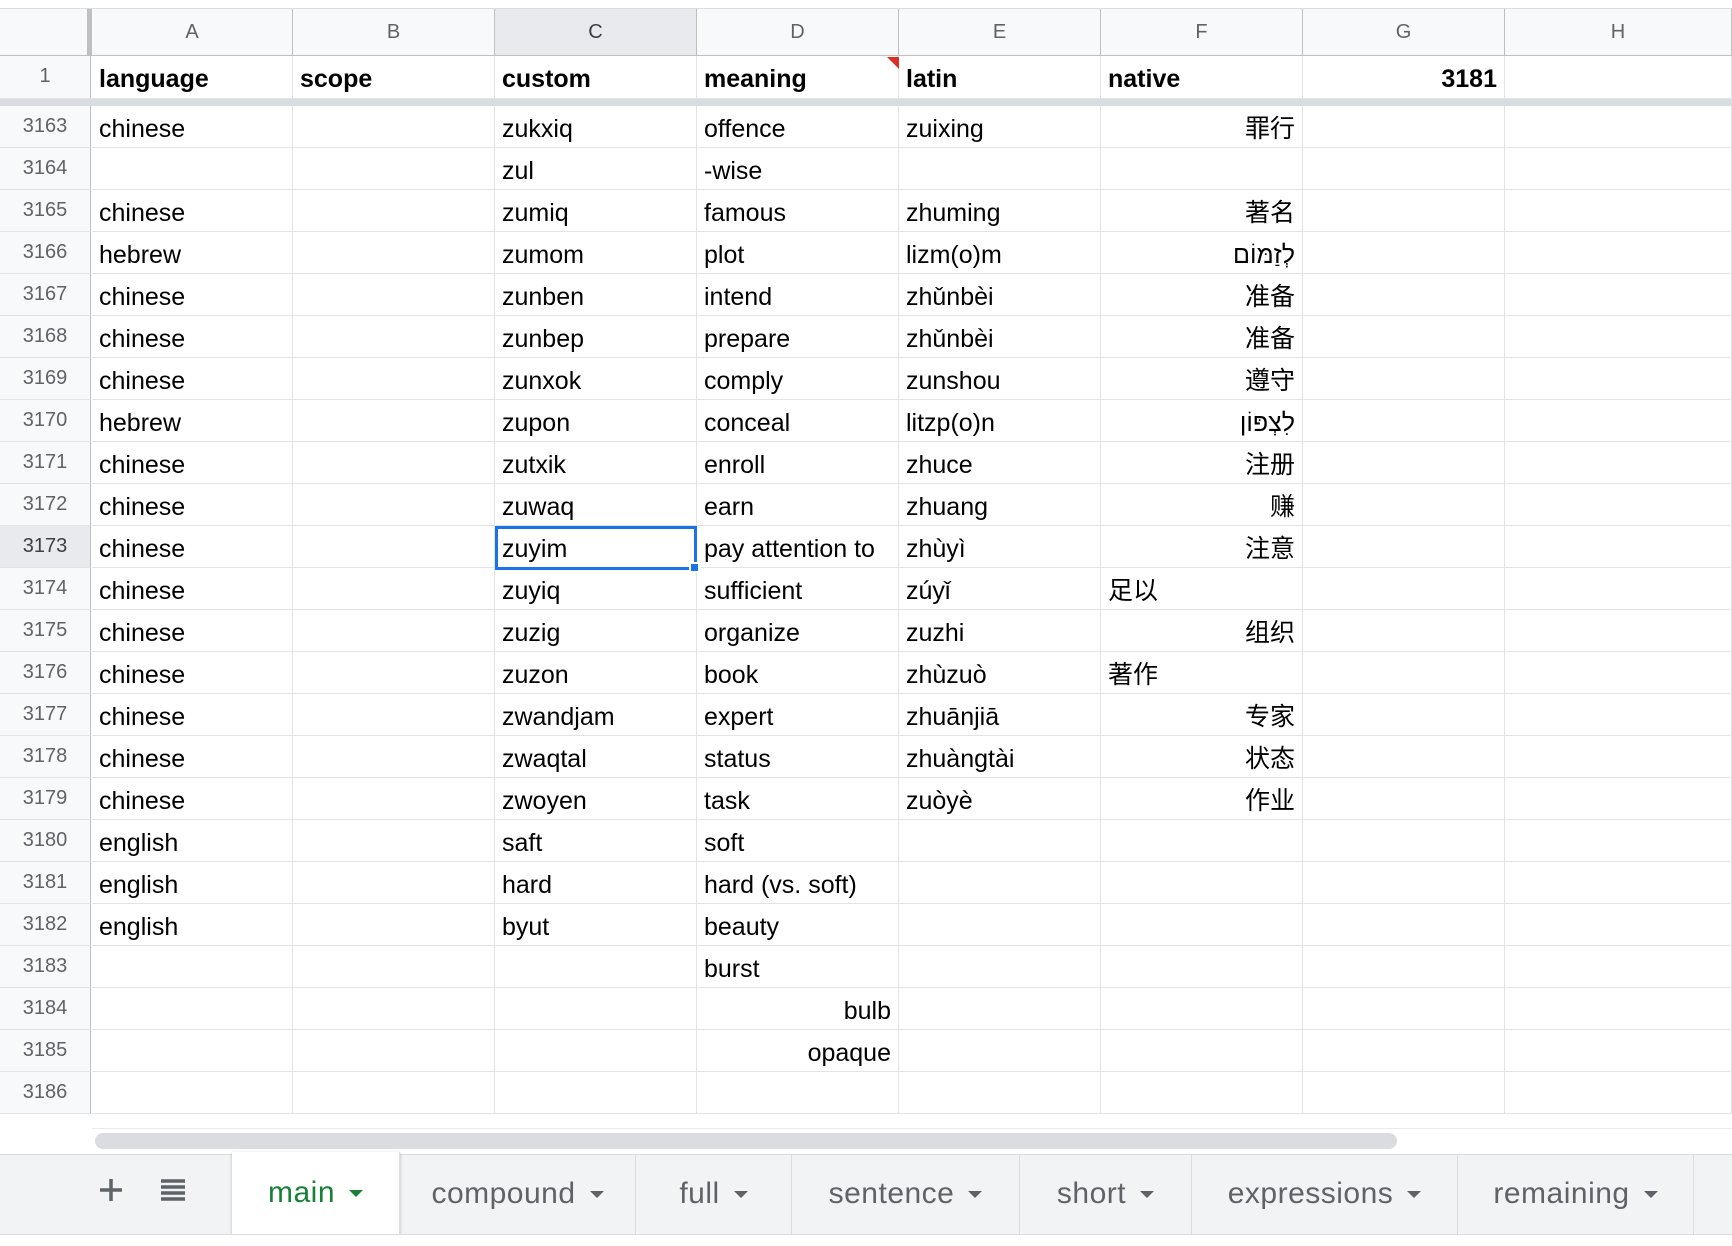 The width and height of the screenshot is (1732, 1246). Describe the element at coordinates (798, 1093) in the screenshot. I see `cell-meaning` at that location.